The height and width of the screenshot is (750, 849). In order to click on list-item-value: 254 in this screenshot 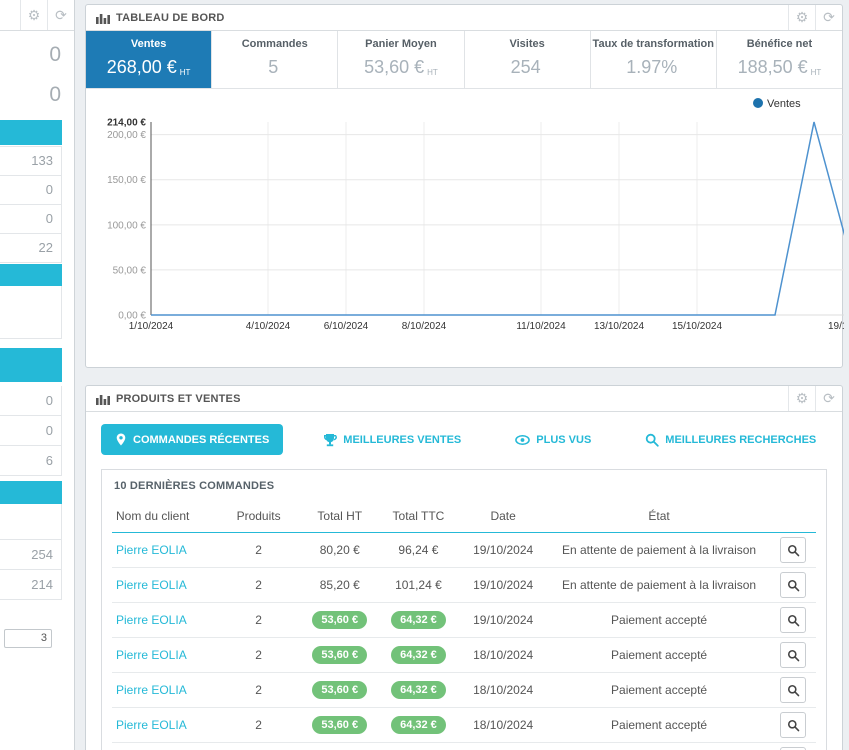, I will do `click(31, 555)`.